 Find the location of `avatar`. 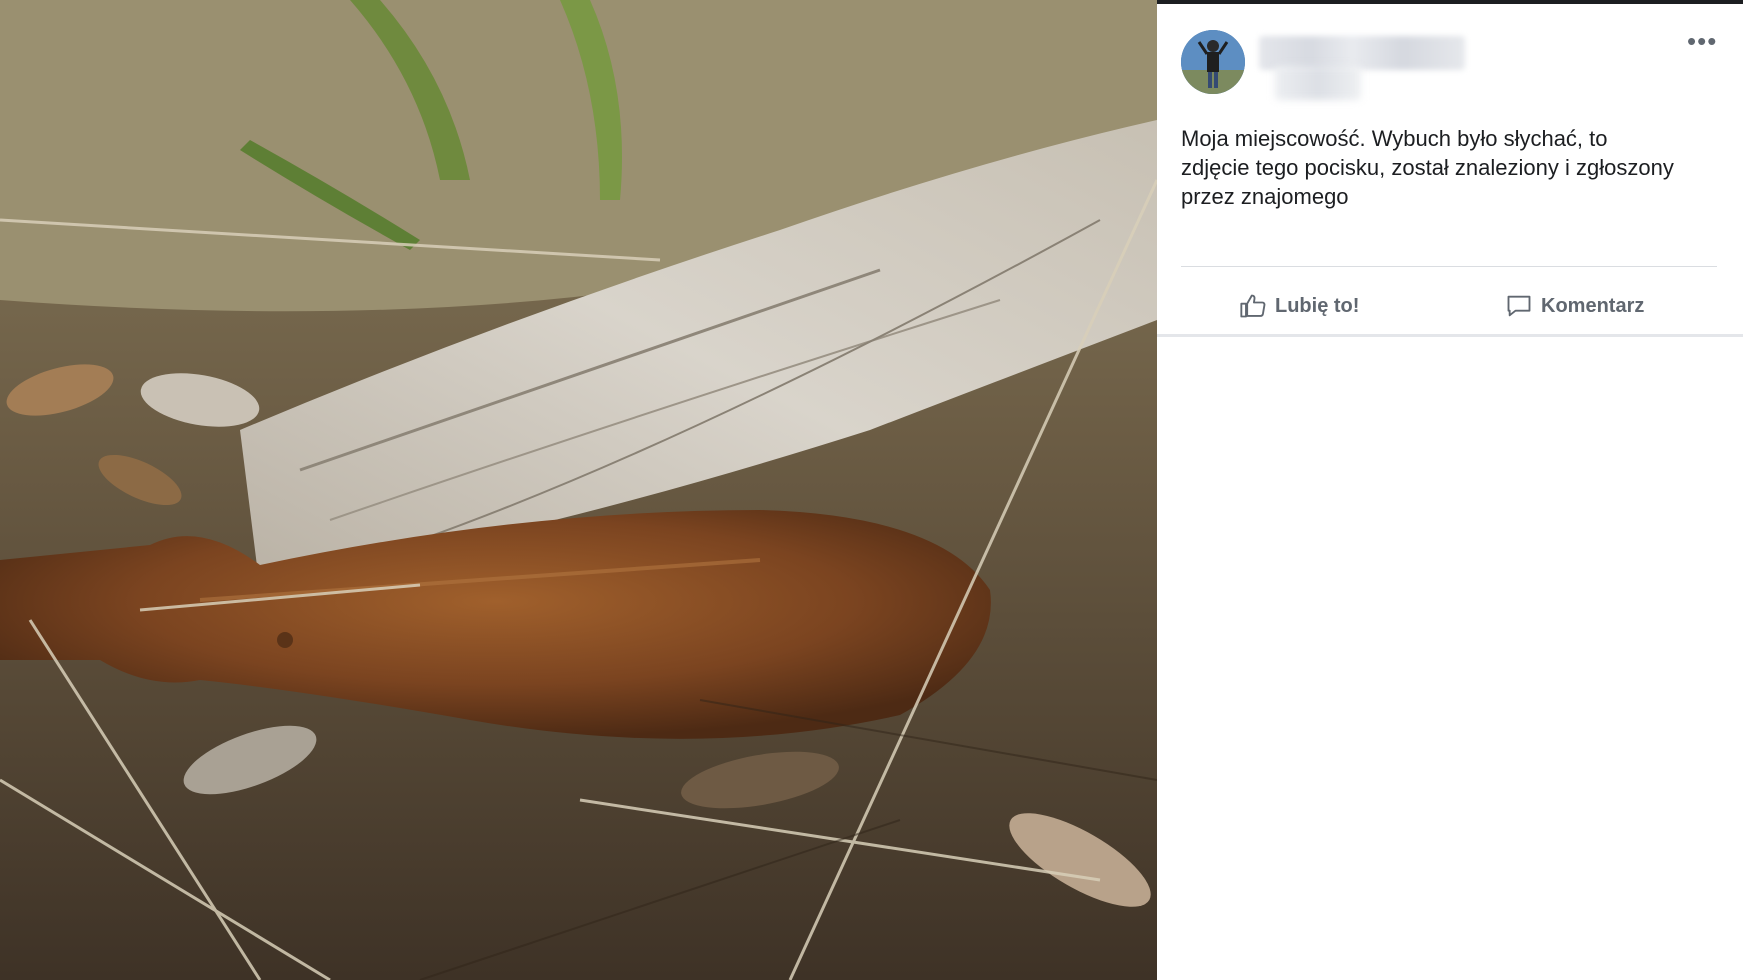

avatar is located at coordinates (1213, 62).